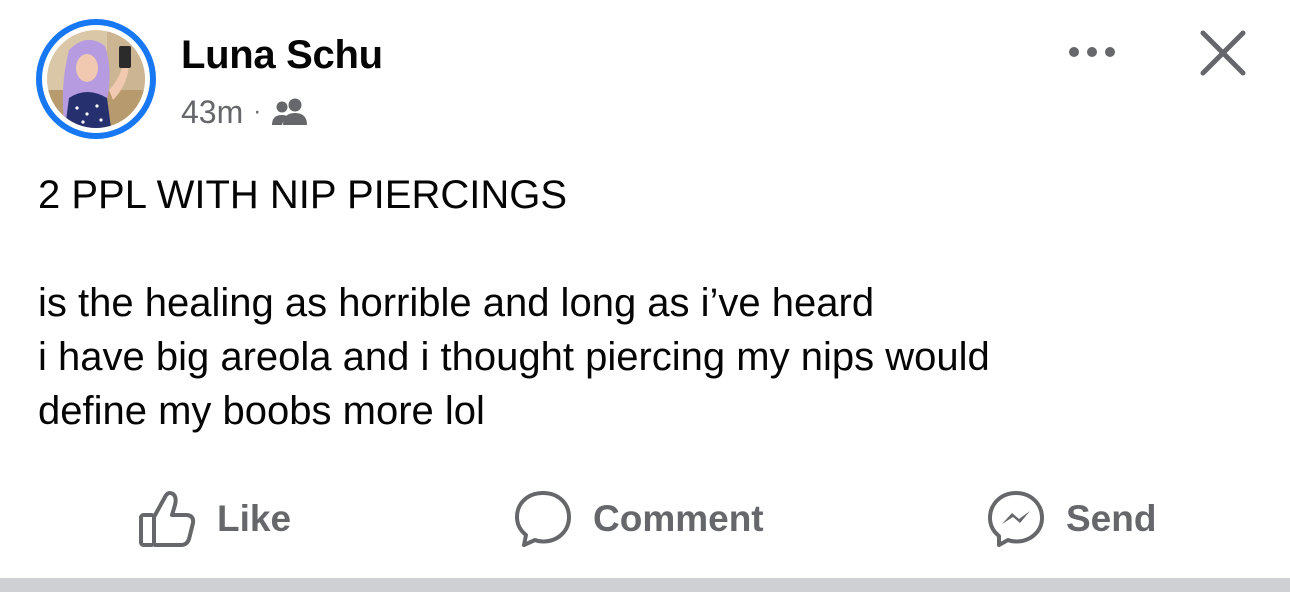 The height and width of the screenshot is (592, 1290). What do you see at coordinates (167, 519) in the screenshot?
I see `thumbs-up-icon` at bounding box center [167, 519].